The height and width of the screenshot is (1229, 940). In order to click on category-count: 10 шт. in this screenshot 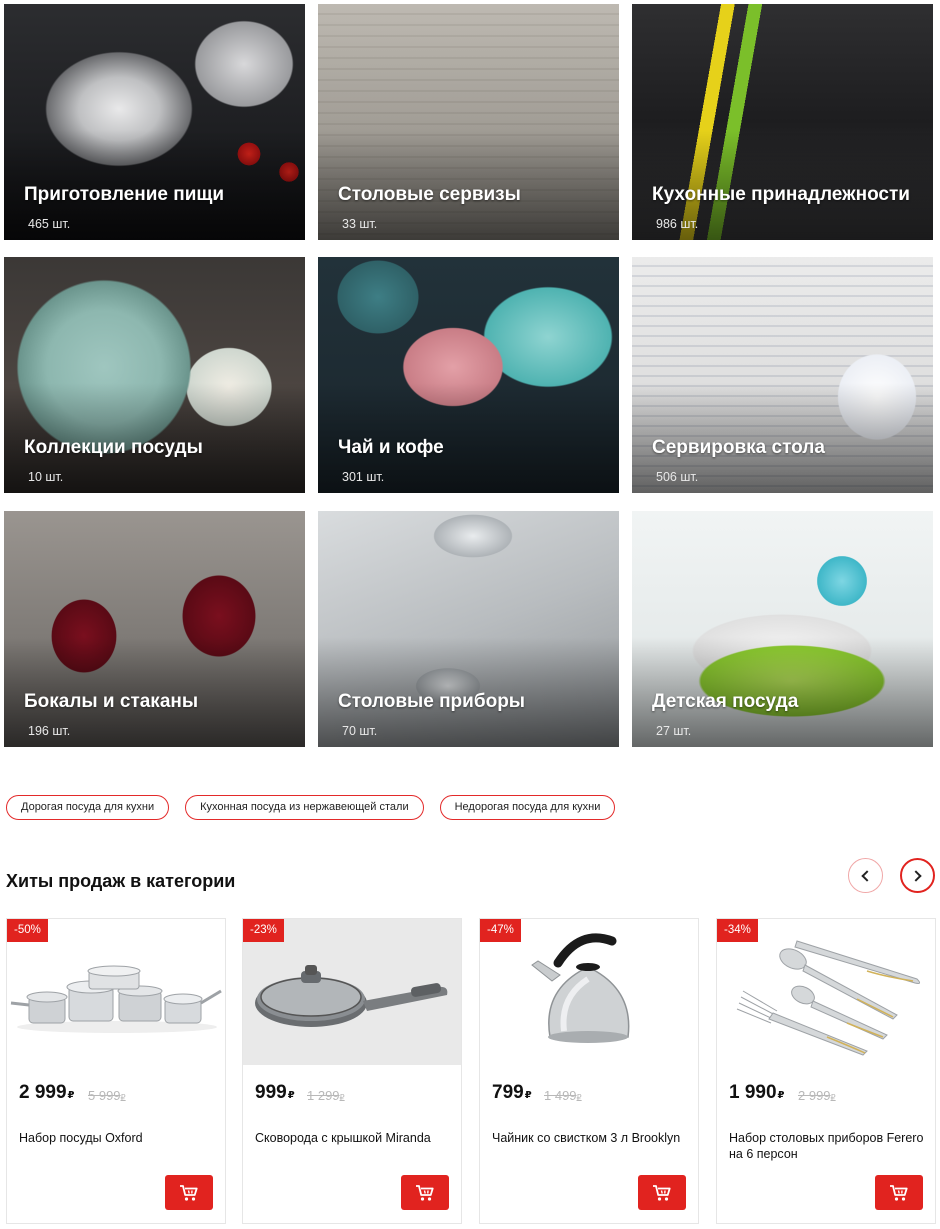, I will do `click(46, 477)`.